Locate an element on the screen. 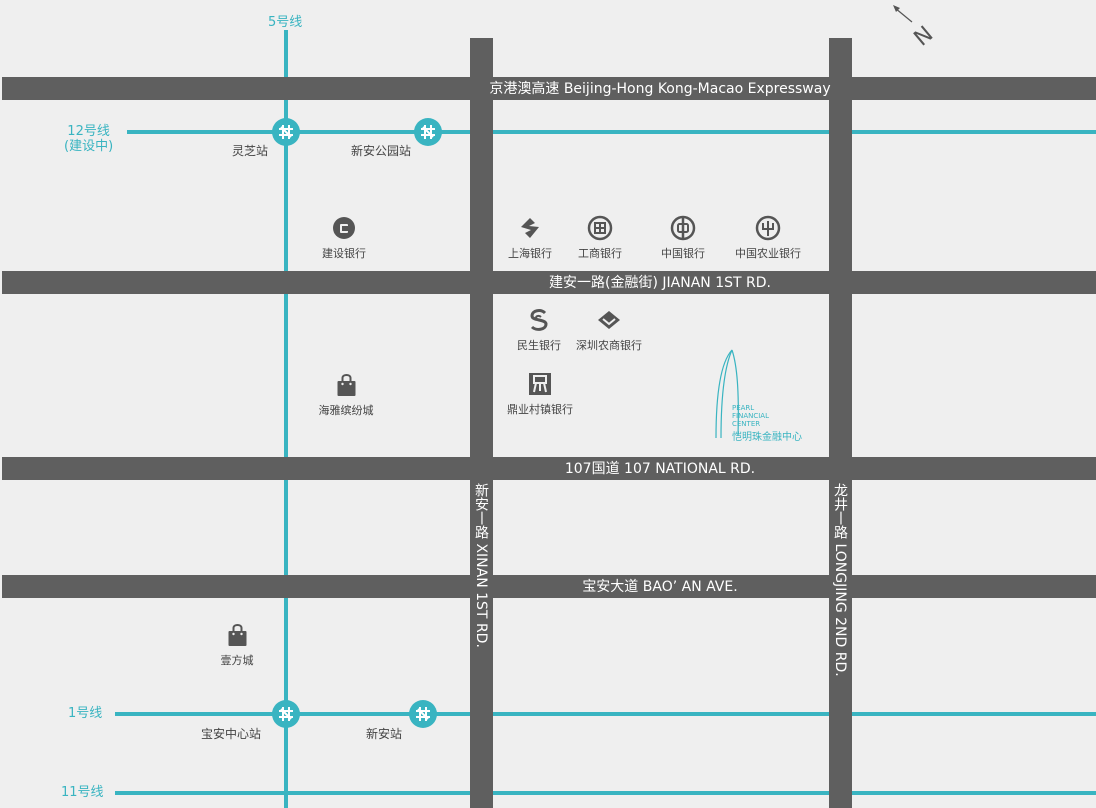 The width and height of the screenshot is (1096, 808). pearl-financial-center: PEARL FINANCIAL CENTER 恺明珠金融中心 is located at coordinates (767, 395).